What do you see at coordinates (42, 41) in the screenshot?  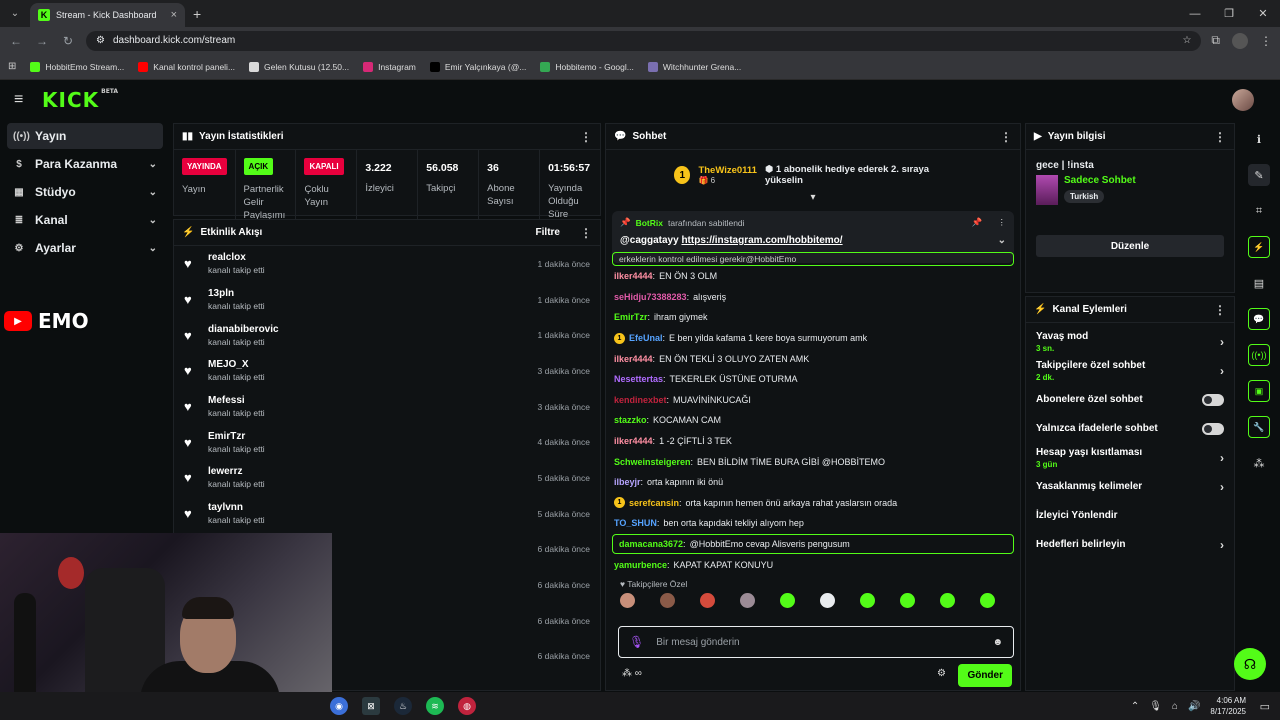 I see `forward-icon: →` at bounding box center [42, 41].